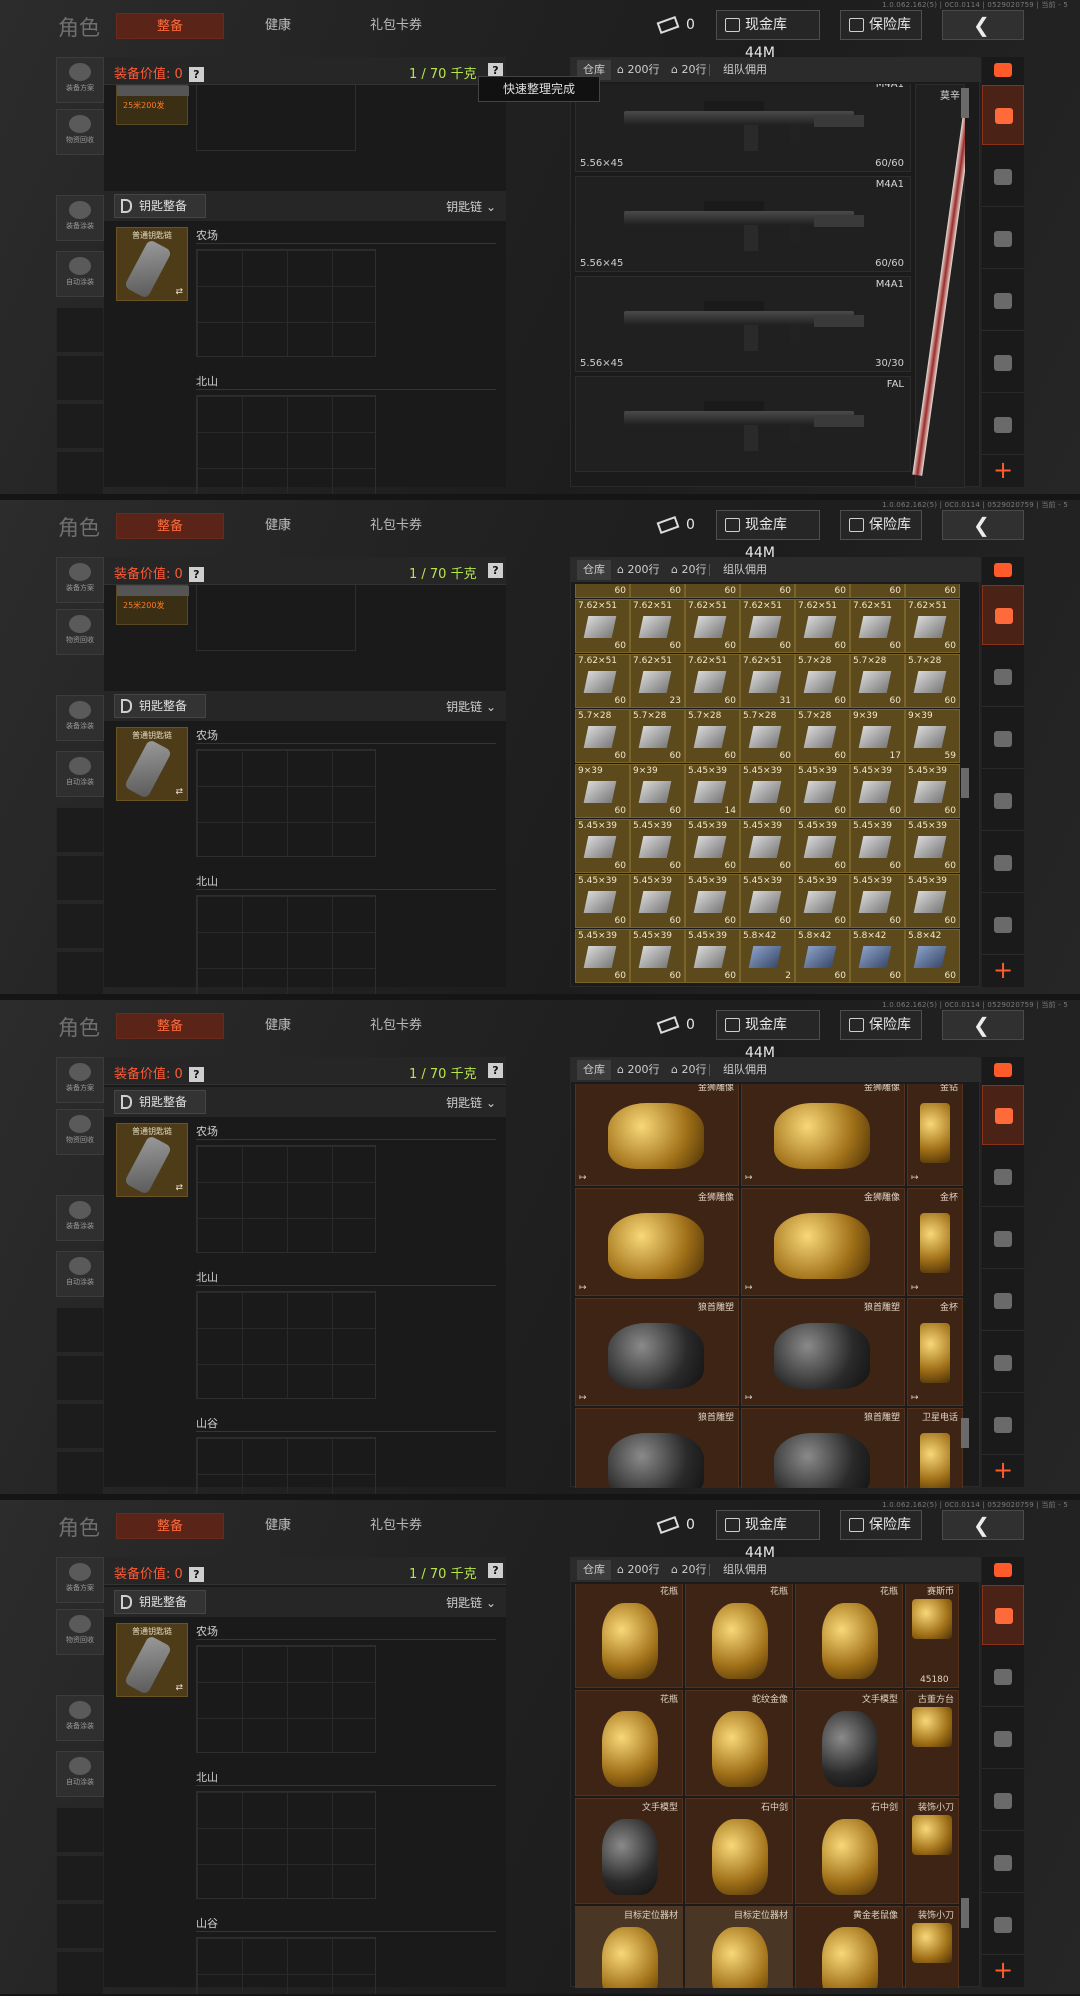 This screenshot has width=1080, height=1996. What do you see at coordinates (932, 736) in the screenshot?
I see `ammo-cell: 9×39 59` at bounding box center [932, 736].